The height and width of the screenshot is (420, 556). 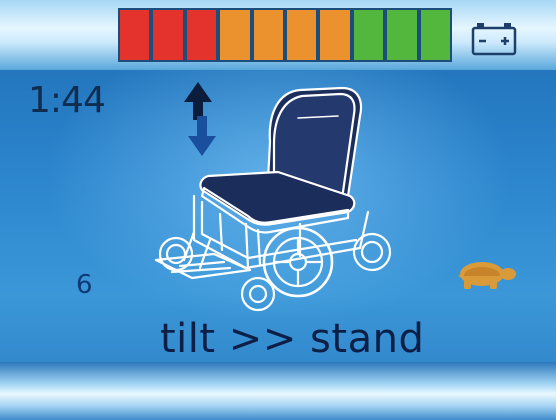 What do you see at coordinates (285, 35) in the screenshot?
I see `battery-gauge` at bounding box center [285, 35].